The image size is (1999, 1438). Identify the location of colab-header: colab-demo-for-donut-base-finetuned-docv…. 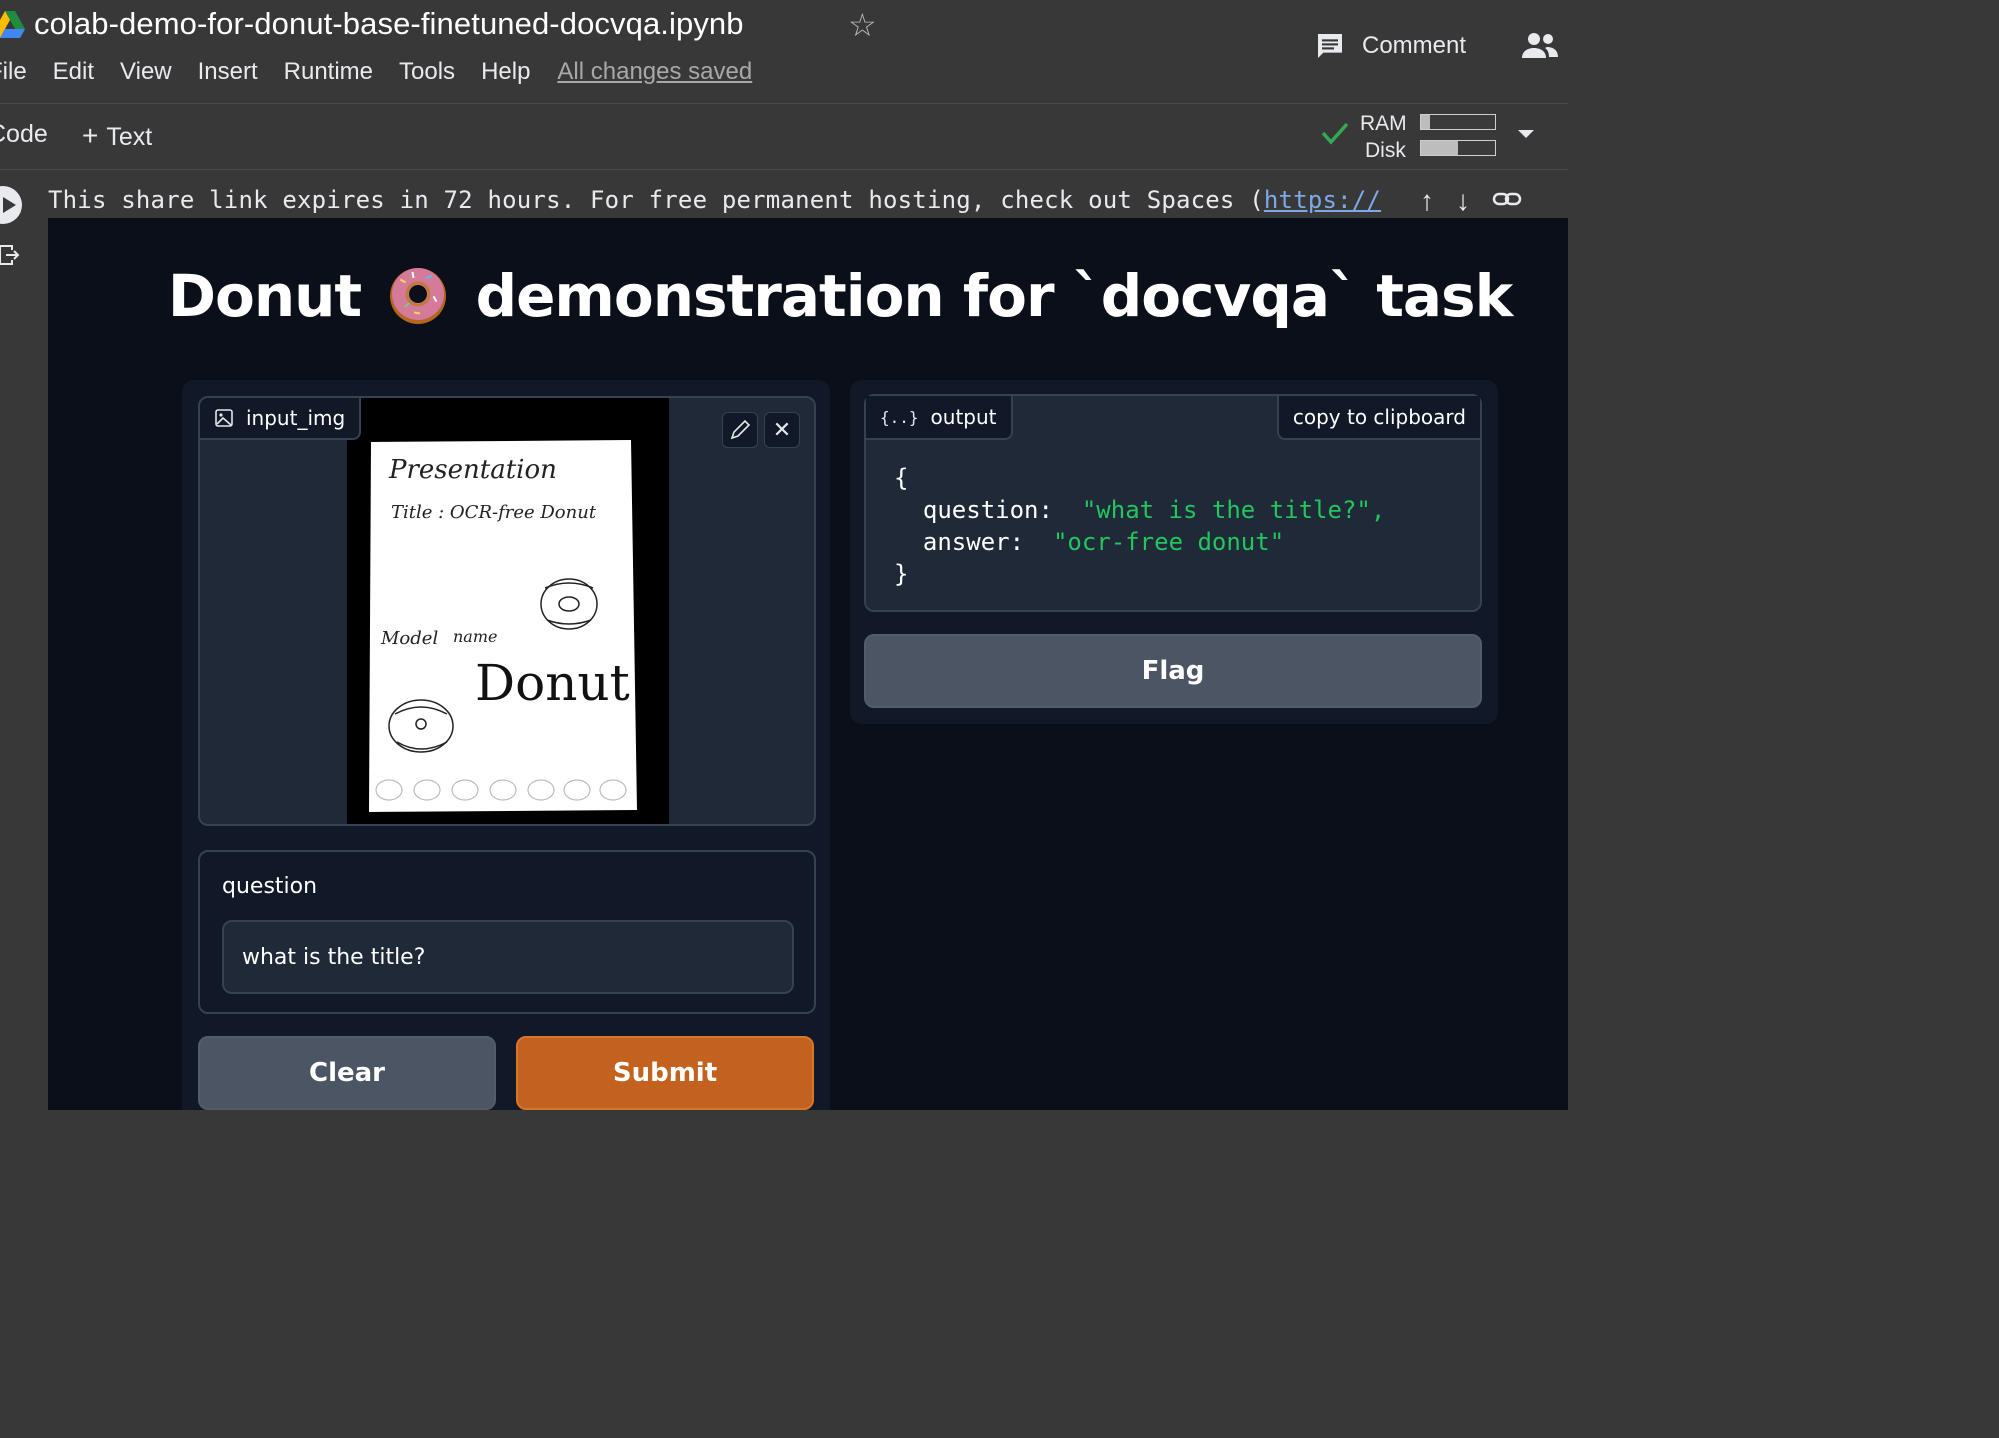
(784, 52).